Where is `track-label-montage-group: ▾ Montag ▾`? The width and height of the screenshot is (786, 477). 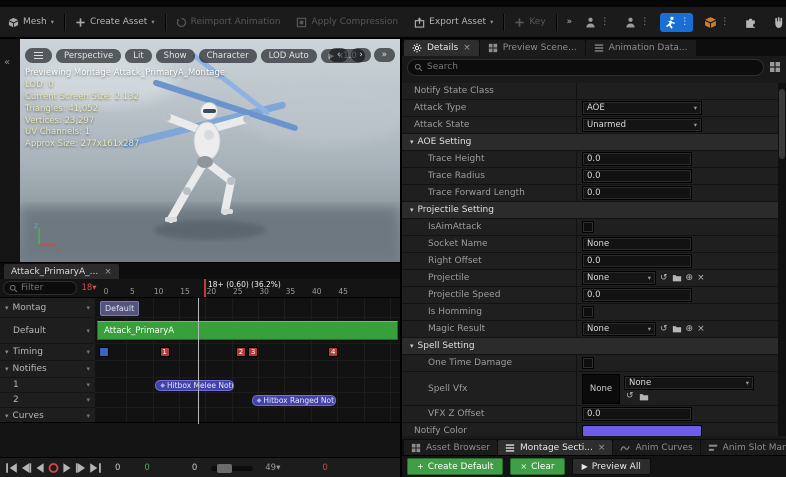 track-label-montage-group: ▾ Montag ▾ is located at coordinates (47, 308).